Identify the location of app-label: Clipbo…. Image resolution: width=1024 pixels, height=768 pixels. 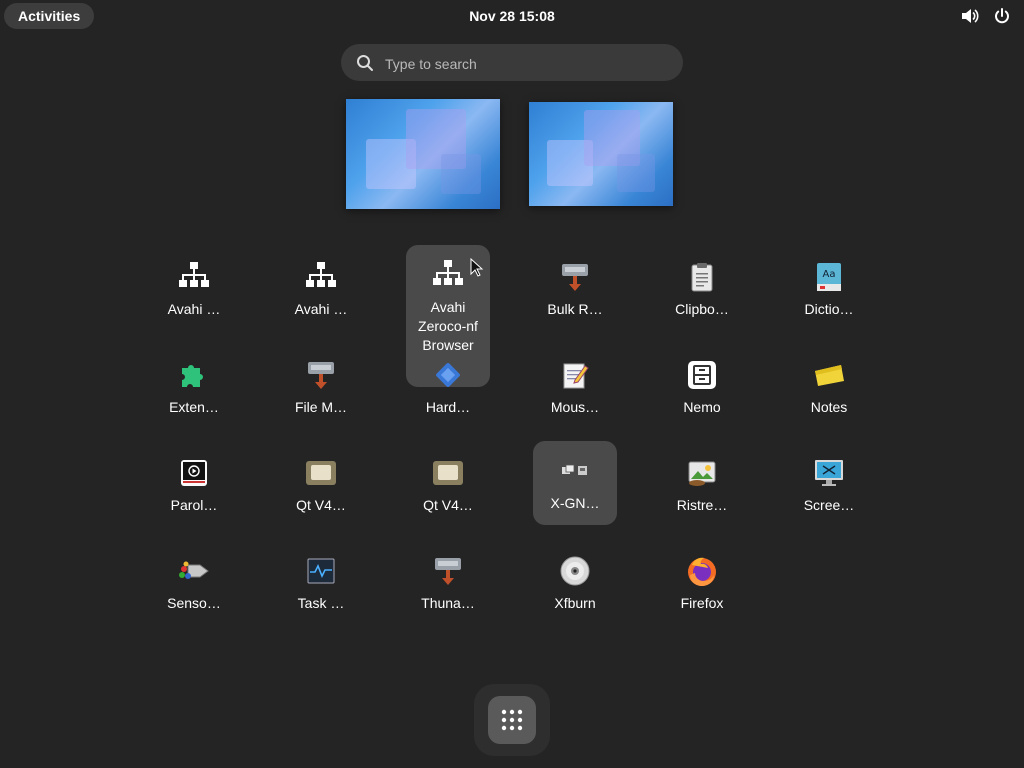
(702, 309).